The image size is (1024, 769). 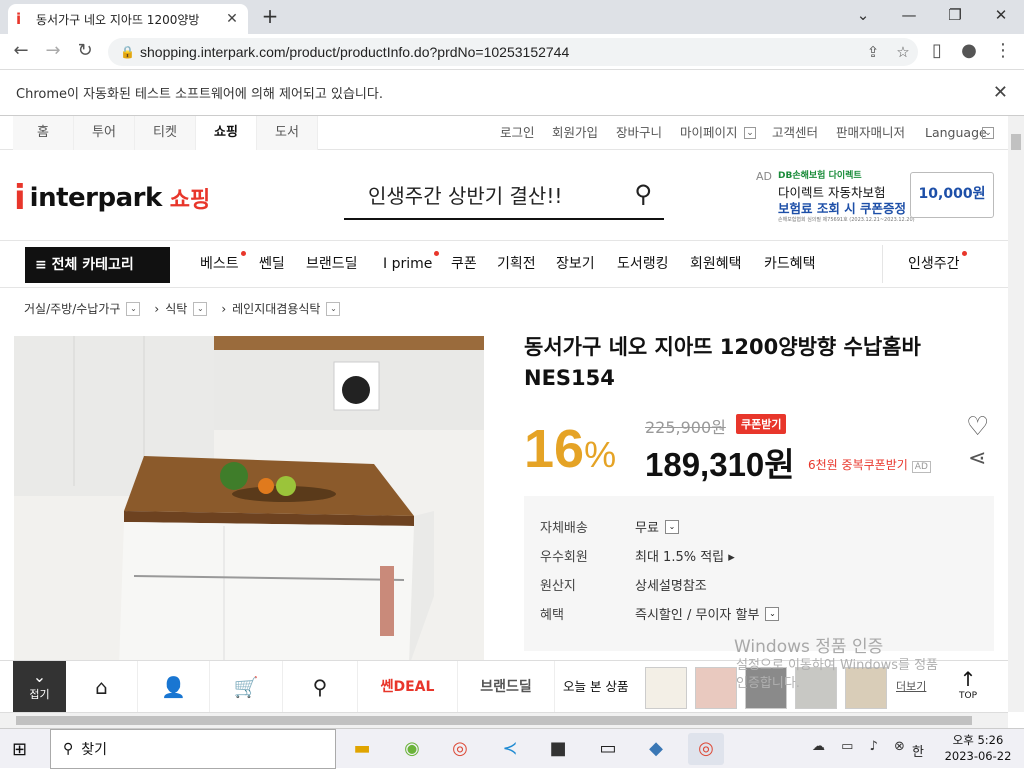 I want to click on user-icon: 👤, so click(x=174, y=687).